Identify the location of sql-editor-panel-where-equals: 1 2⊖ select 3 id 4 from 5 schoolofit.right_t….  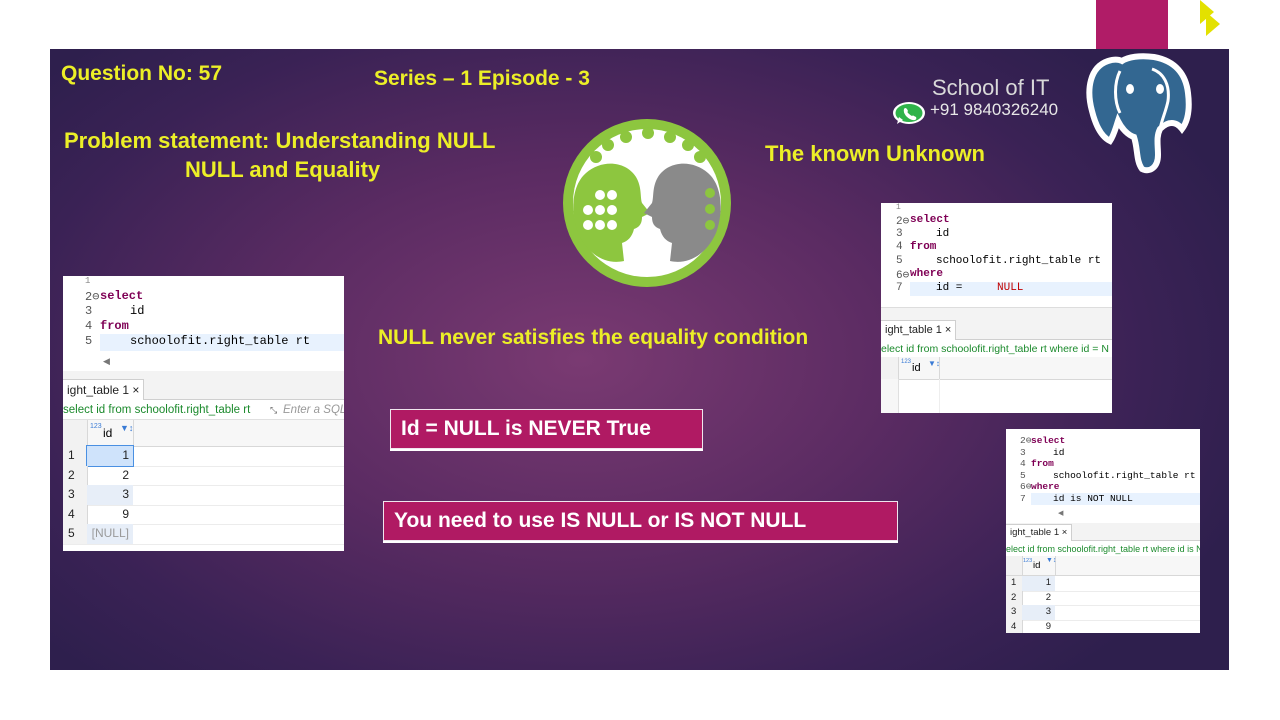
(996, 308).